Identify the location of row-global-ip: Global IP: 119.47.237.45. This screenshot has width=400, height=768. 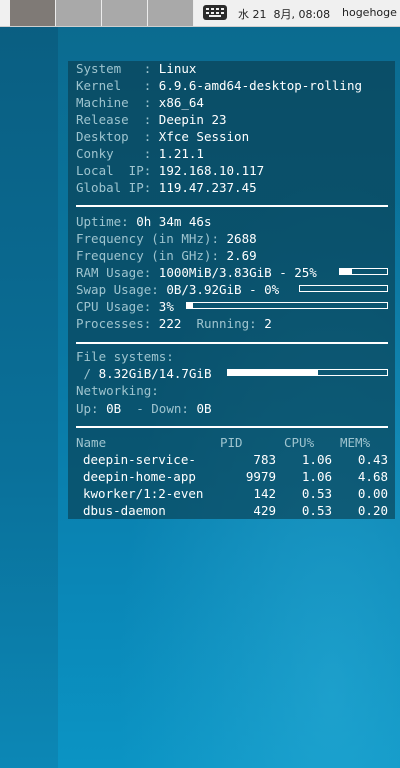
(166, 188).